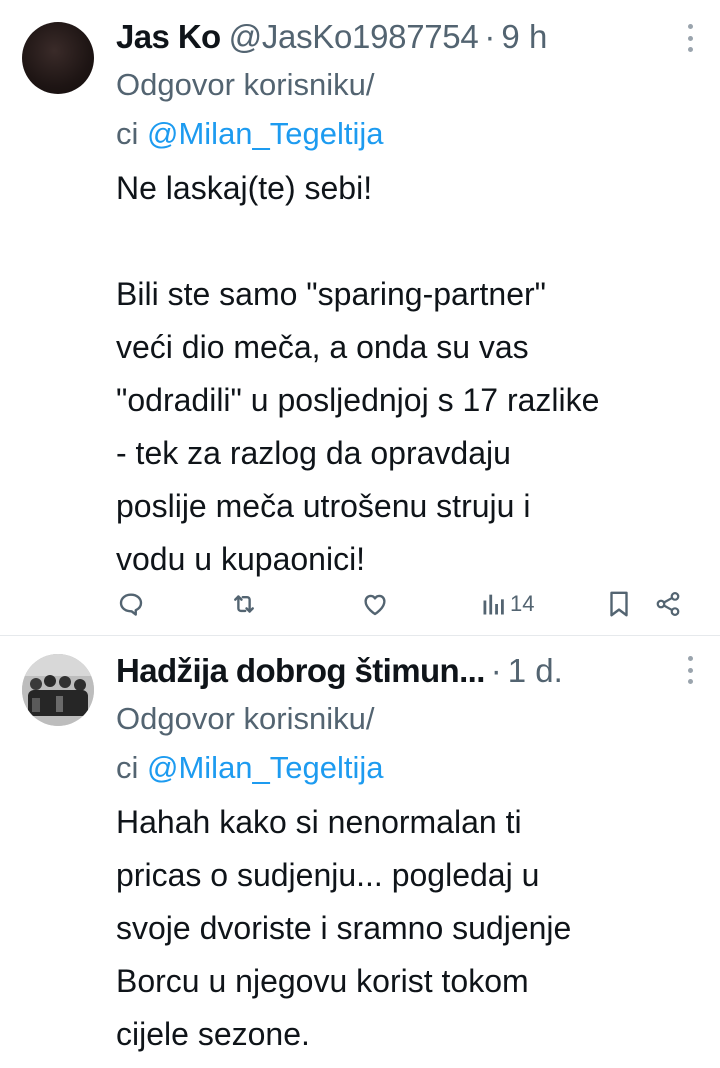 This screenshot has height=1068, width=720. Describe the element at coordinates (331, 294) in the screenshot. I see `tweet-text-line: Bili ste samo "sparing-partner"` at that location.